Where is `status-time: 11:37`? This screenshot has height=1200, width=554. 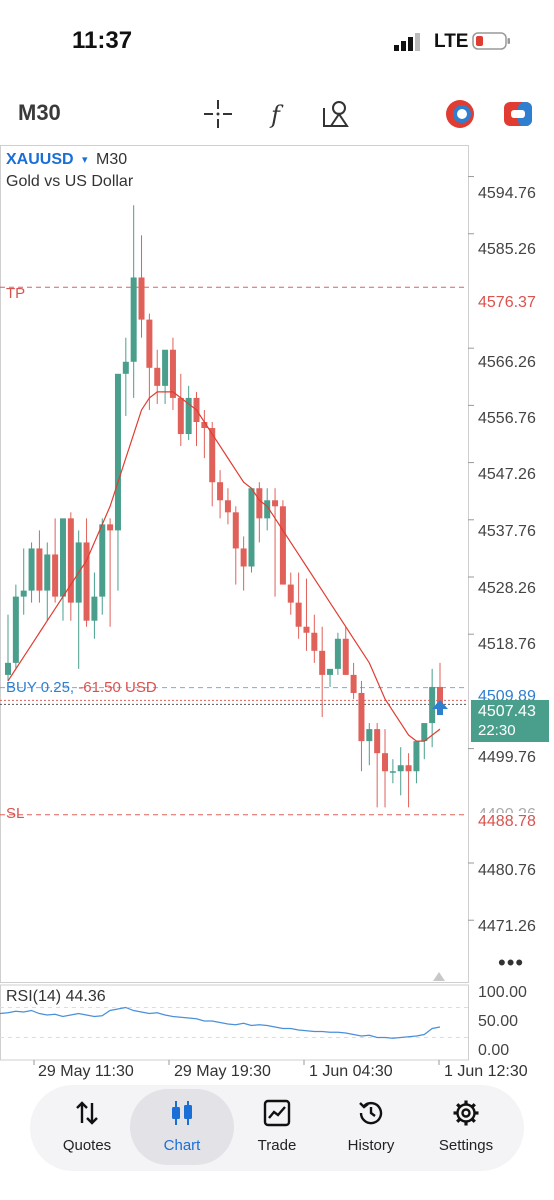 status-time: 11:37 is located at coordinates (102, 40).